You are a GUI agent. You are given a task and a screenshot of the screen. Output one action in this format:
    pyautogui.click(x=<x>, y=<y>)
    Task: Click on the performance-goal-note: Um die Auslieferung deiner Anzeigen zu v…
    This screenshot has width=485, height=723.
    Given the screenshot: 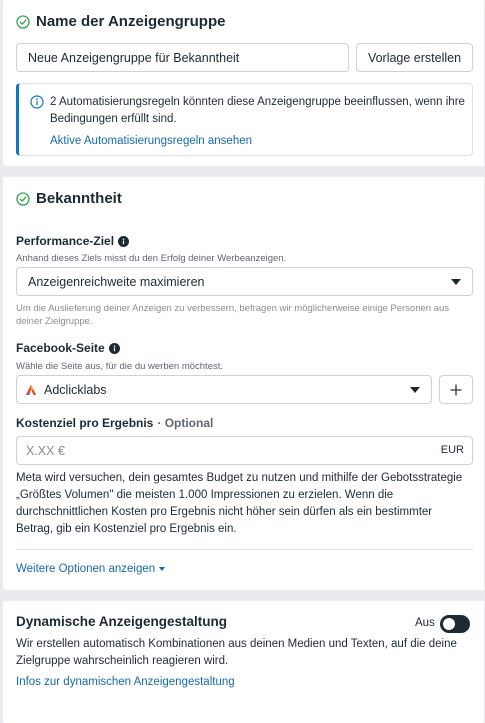 What is the action you would take?
    pyautogui.click(x=233, y=315)
    